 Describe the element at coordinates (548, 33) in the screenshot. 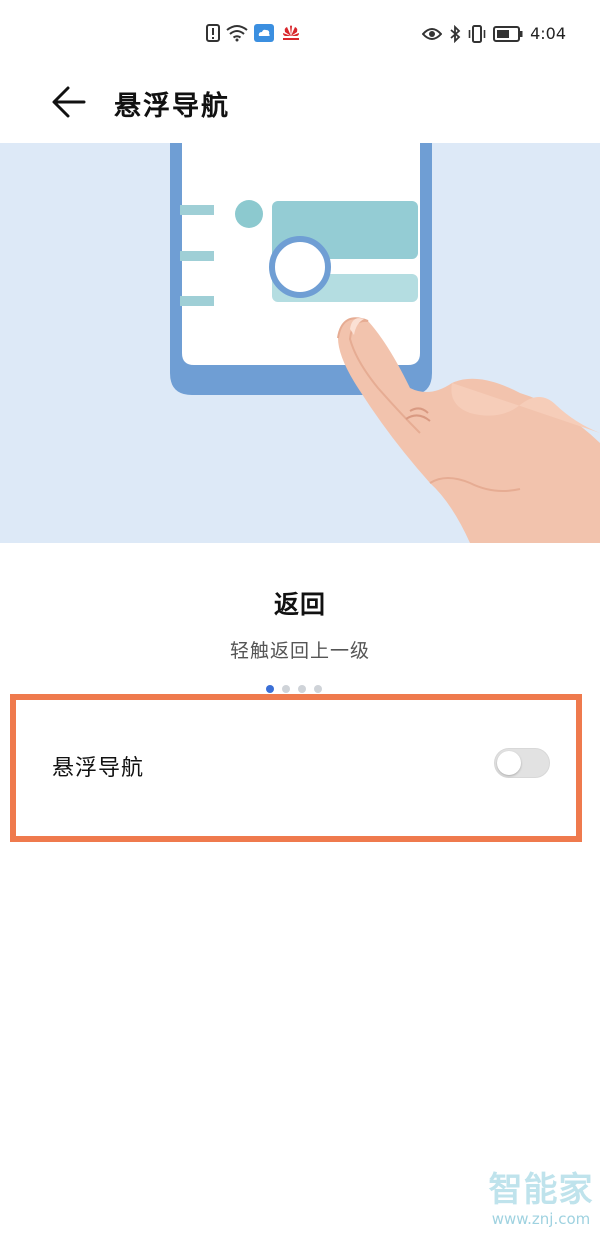

I see `status-time: 4:04` at that location.